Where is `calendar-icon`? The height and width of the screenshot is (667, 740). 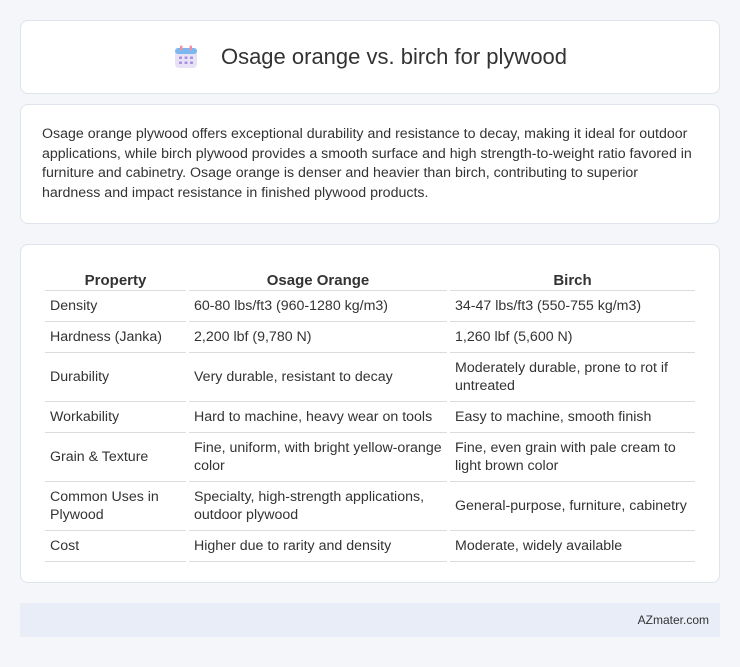
calendar-icon is located at coordinates (186, 57).